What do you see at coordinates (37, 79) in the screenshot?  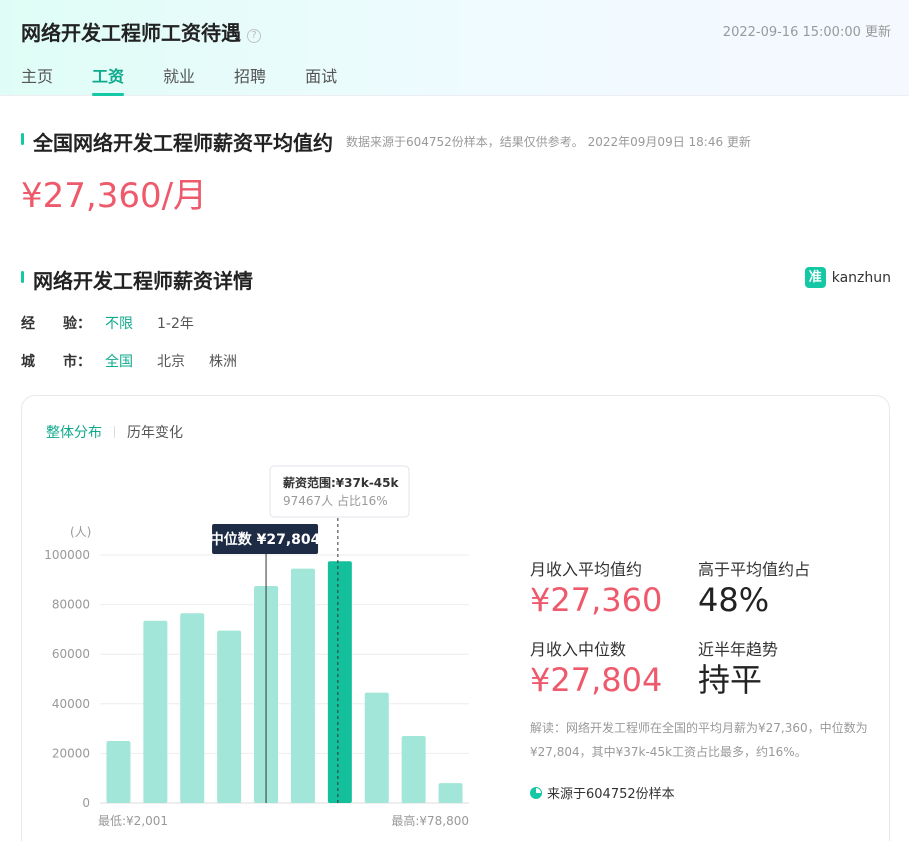 I see `tab-home: 主页` at bounding box center [37, 79].